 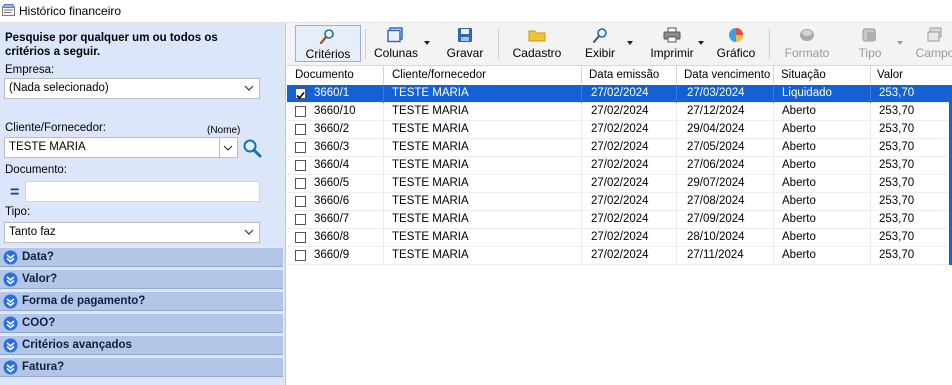 What do you see at coordinates (931, 43) in the screenshot?
I see `campo-button: Campo` at bounding box center [931, 43].